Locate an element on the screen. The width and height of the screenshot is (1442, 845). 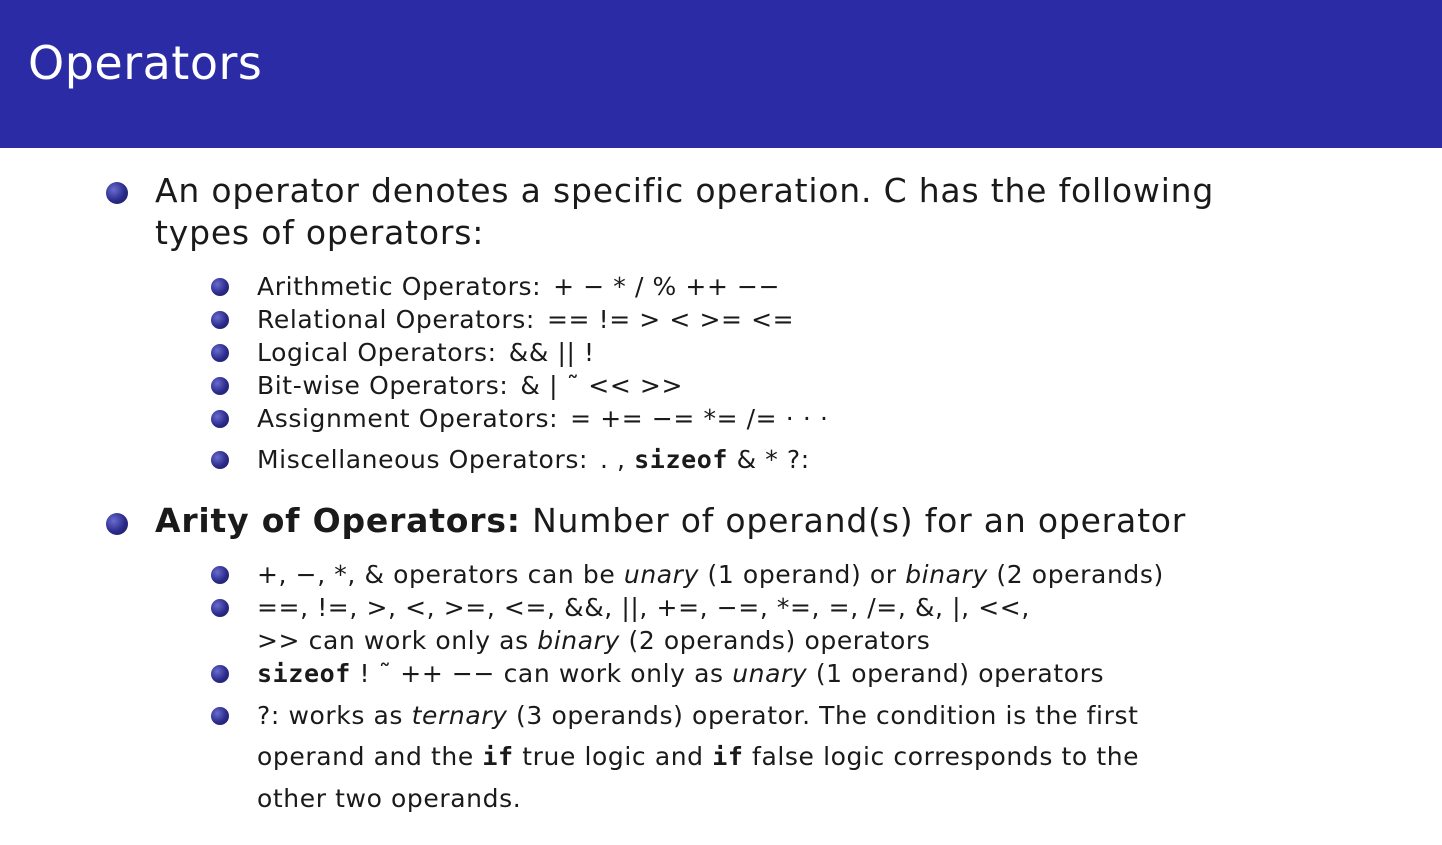
logical-operators: Logical Operators: && || ! is located at coordinates (426, 352).